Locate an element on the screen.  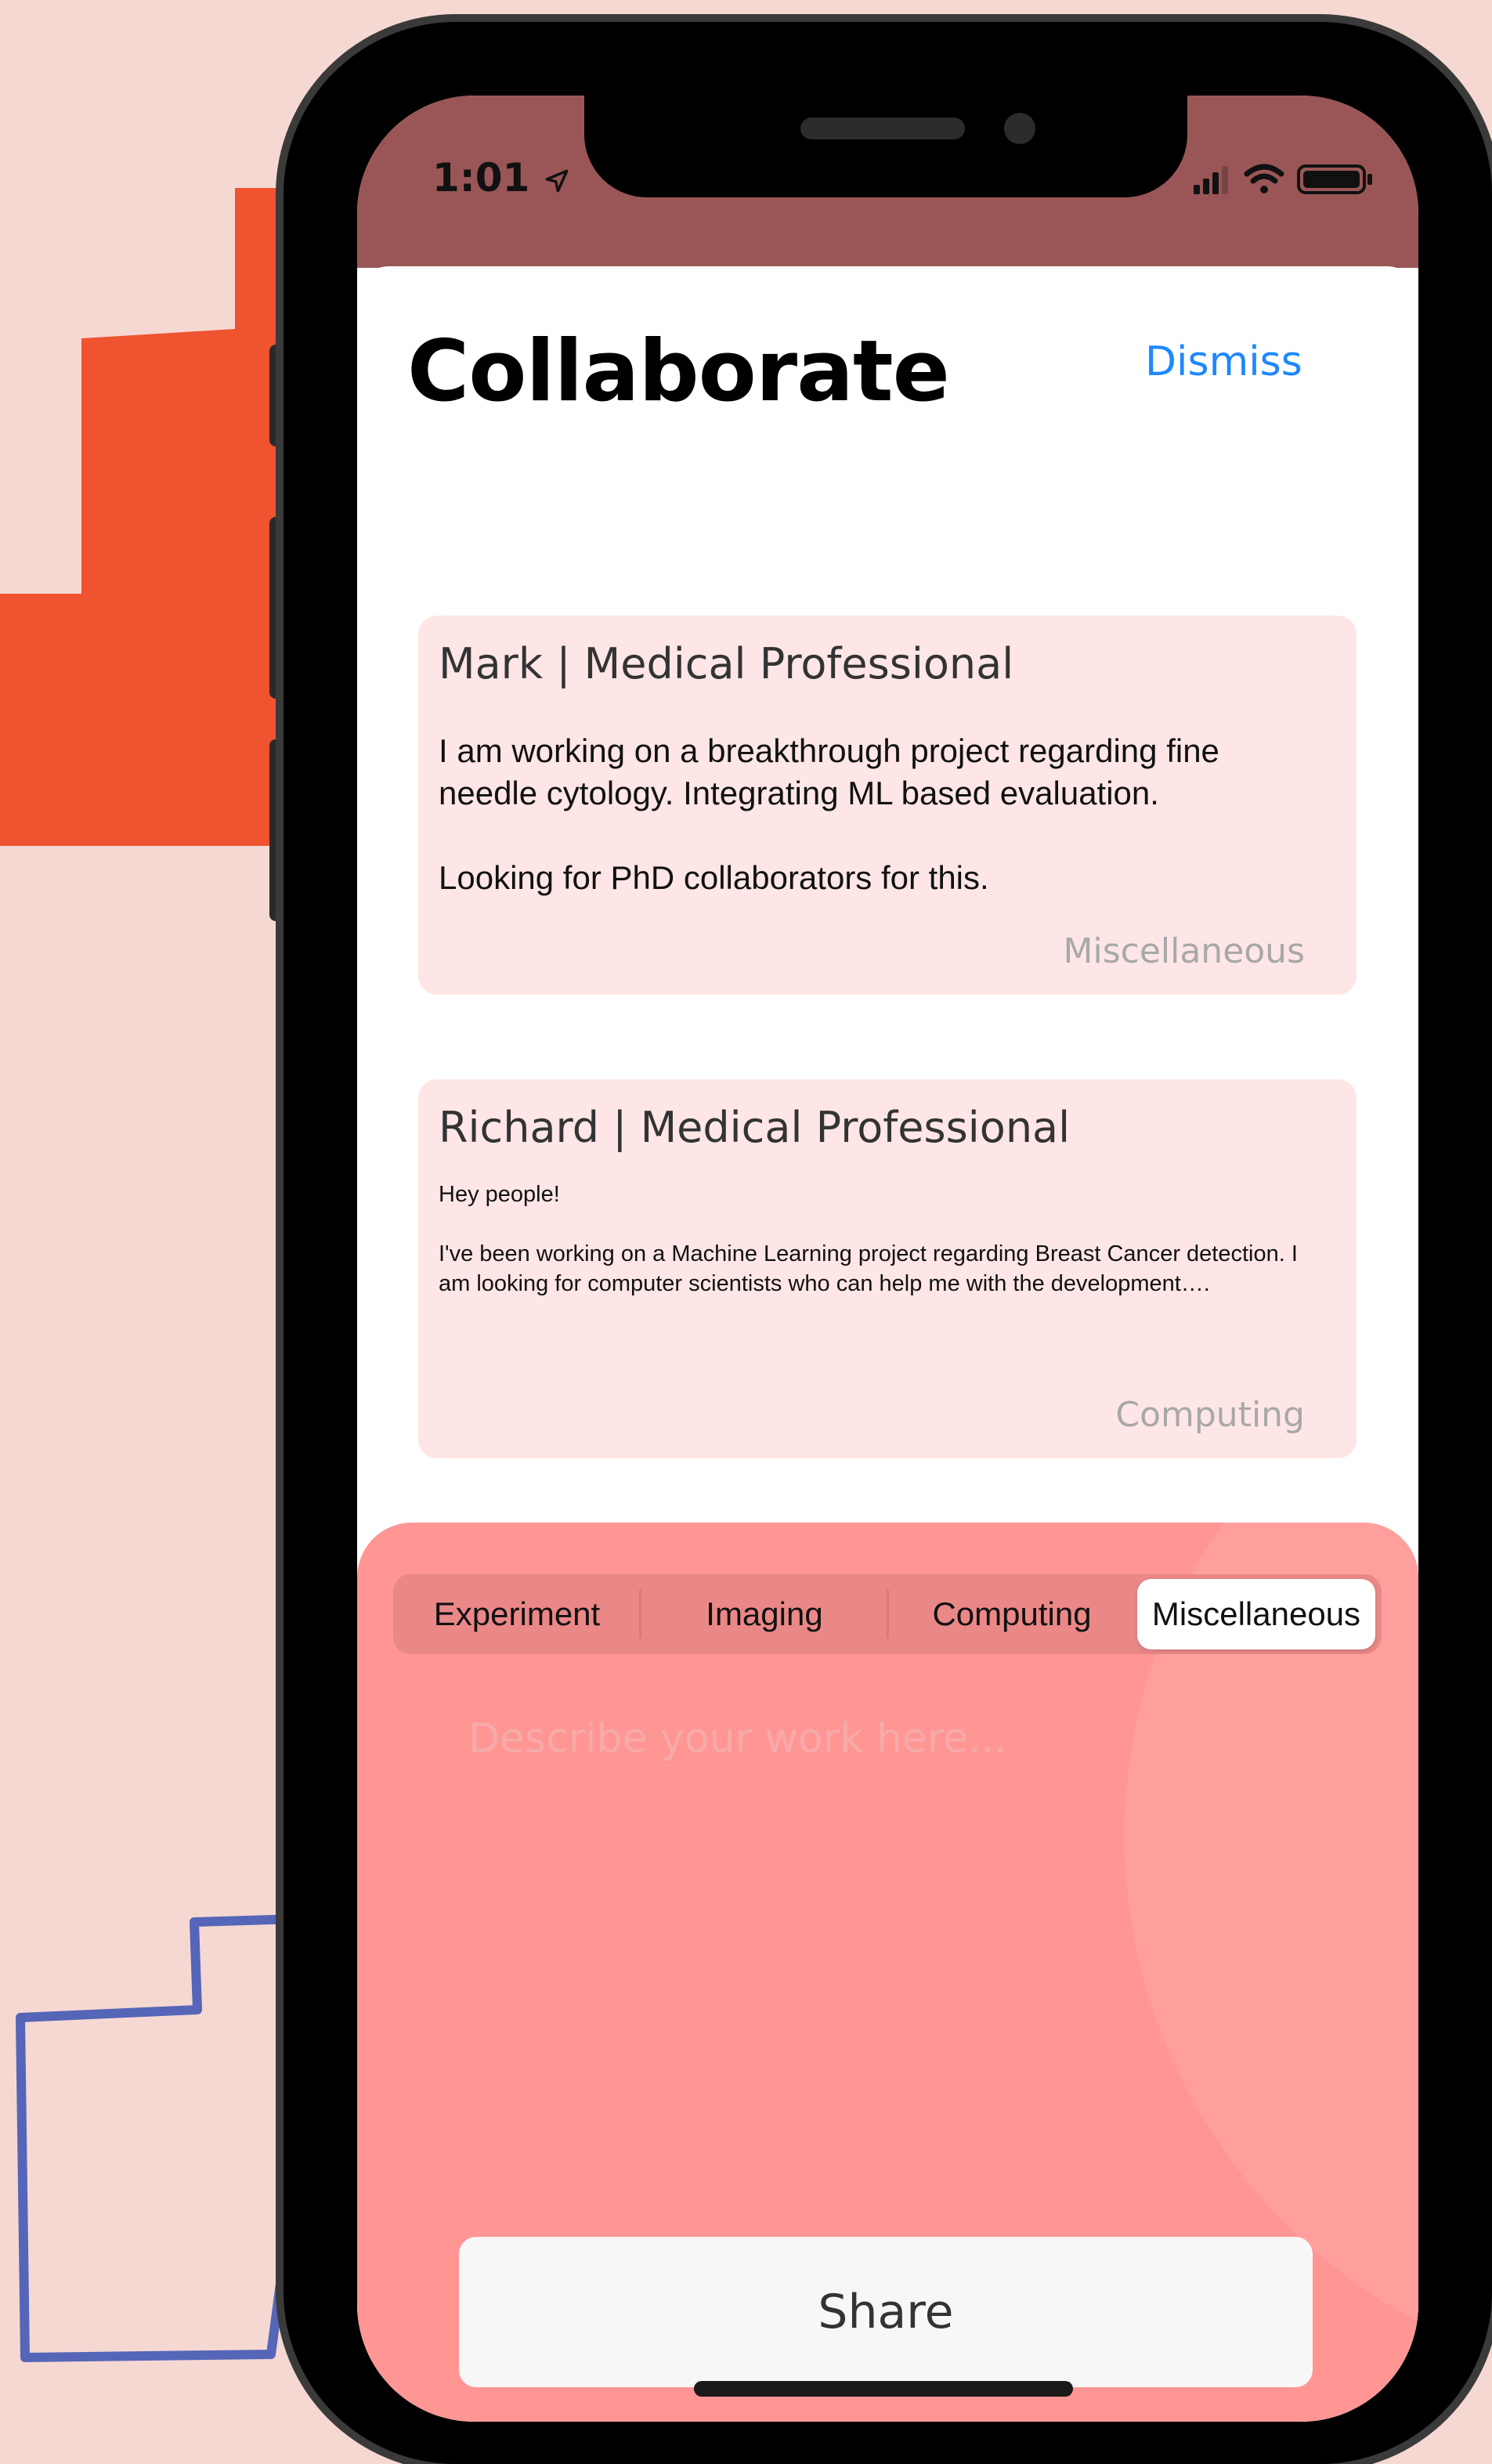
segment-imaging: Imaging is located at coordinates (765, 1614).